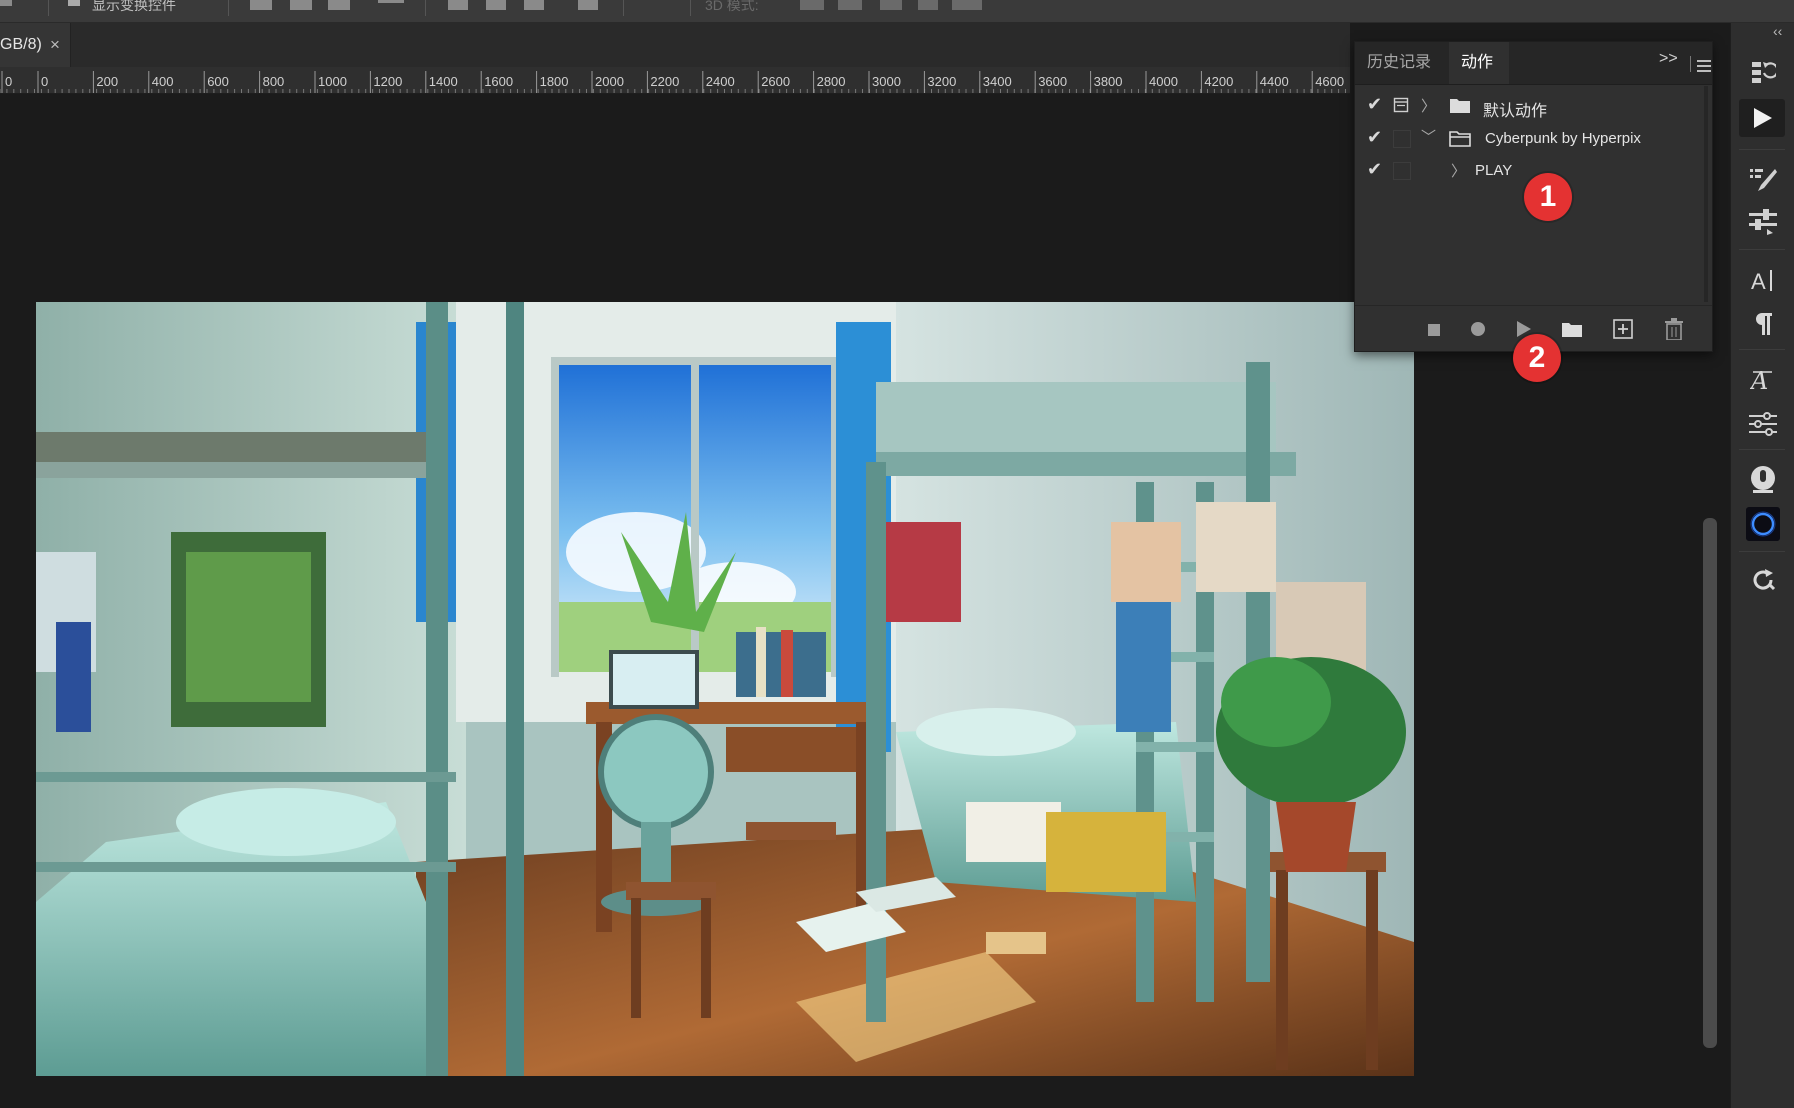 This screenshot has height=1108, width=1794. I want to click on options-bar: 显示变换控件 3D 模式:, so click(897, 11).